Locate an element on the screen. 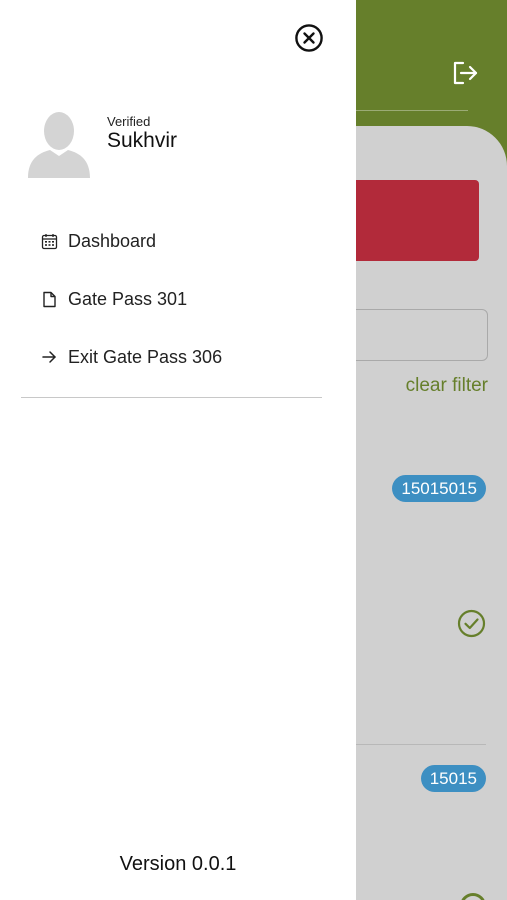  list-divider is located at coordinates (421, 744).